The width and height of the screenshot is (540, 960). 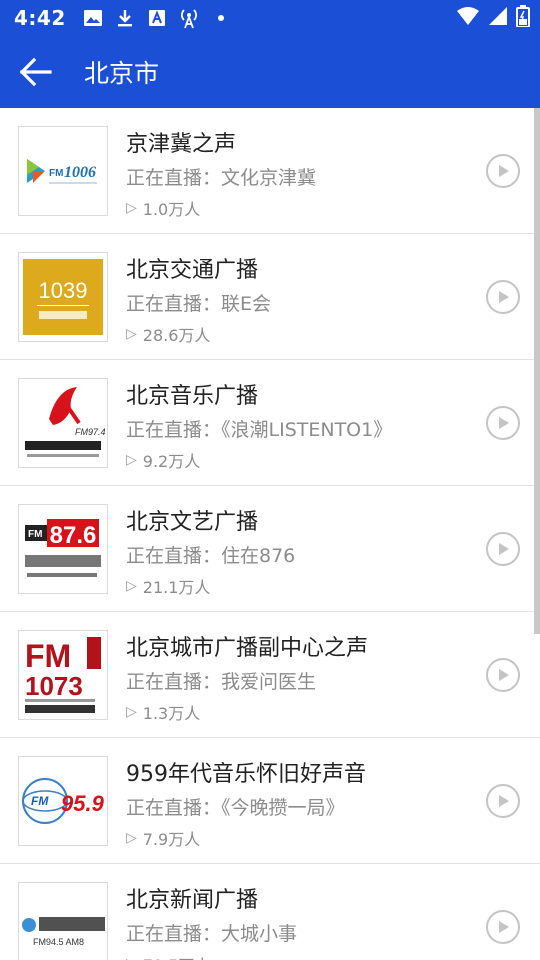 What do you see at coordinates (270, 912) in the screenshot?
I see `station-row: FM94.5 AM8 北京新闻广播 正在直播：大城小事 ▷ 79.5万人` at bounding box center [270, 912].